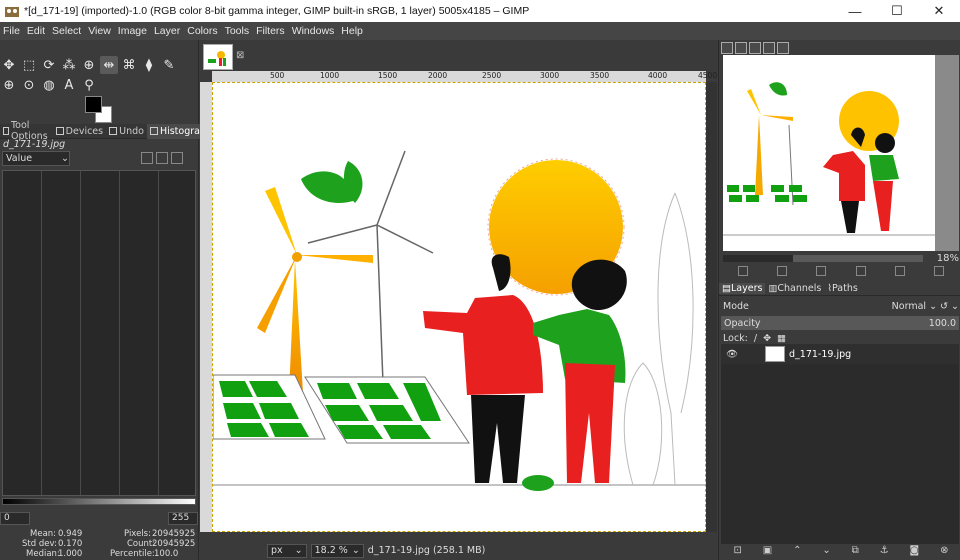 The height and width of the screenshot is (560, 960). Describe the element at coordinates (860, 271) in the screenshot. I see `fit-image-icon` at that location.